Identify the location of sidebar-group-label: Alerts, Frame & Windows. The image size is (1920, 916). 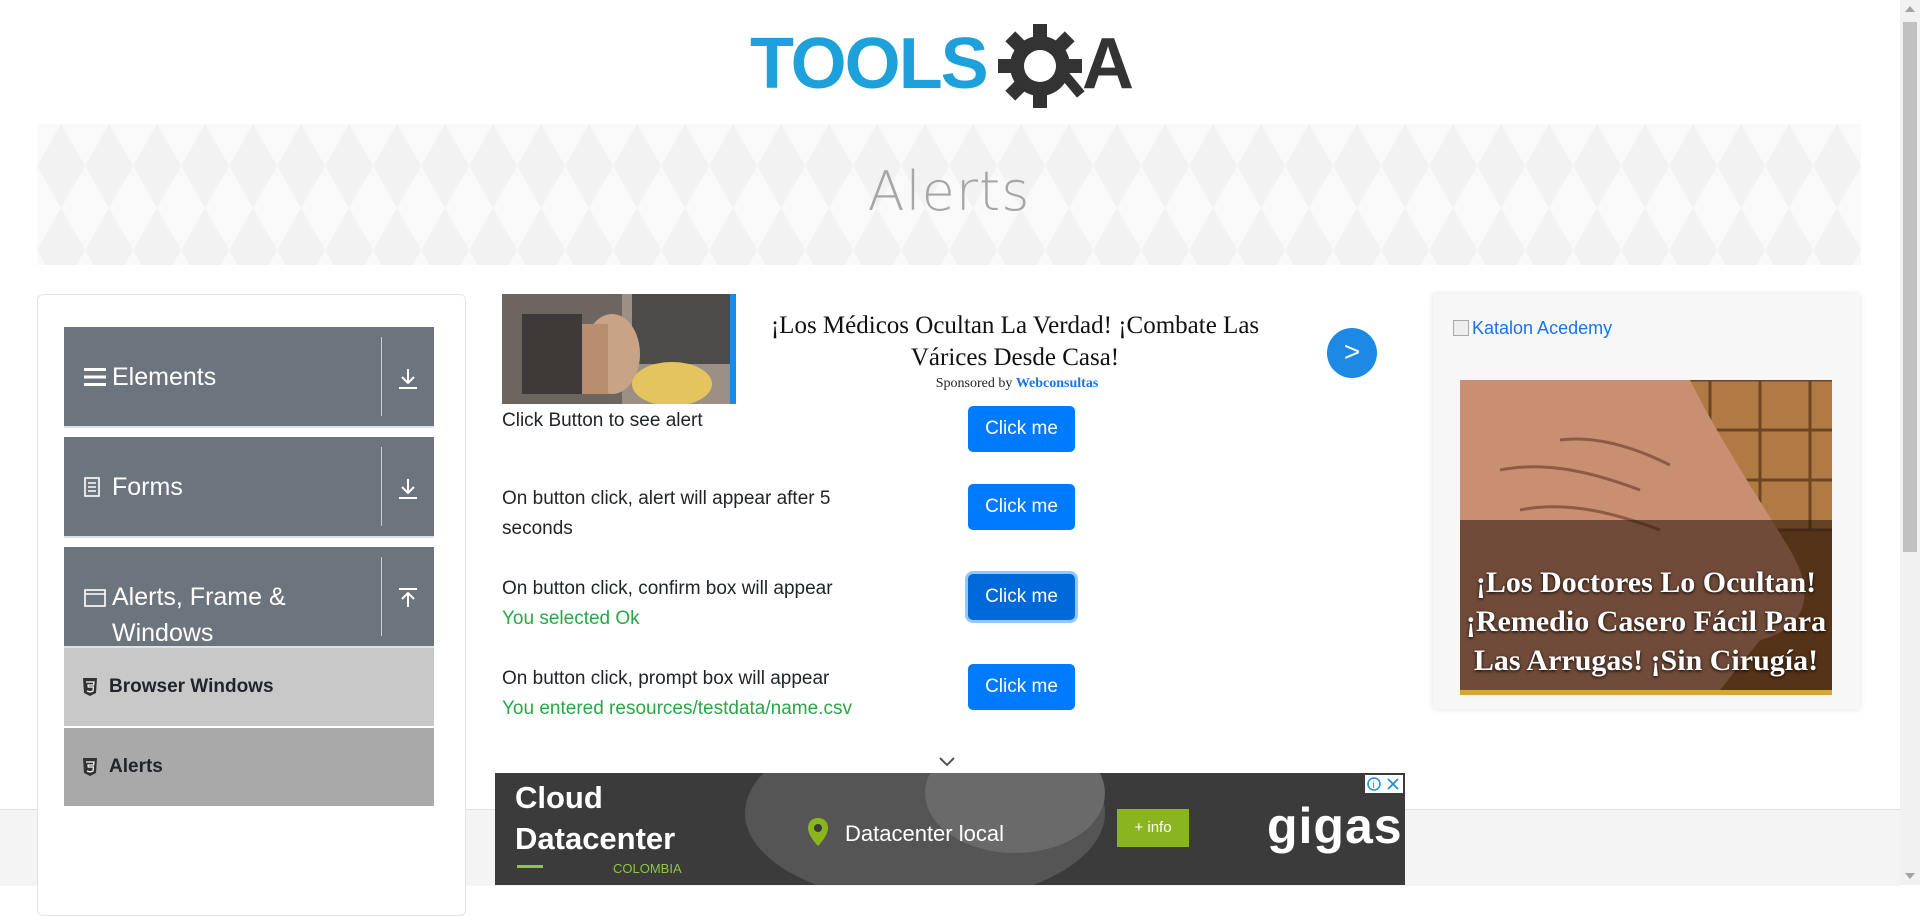
(199, 615).